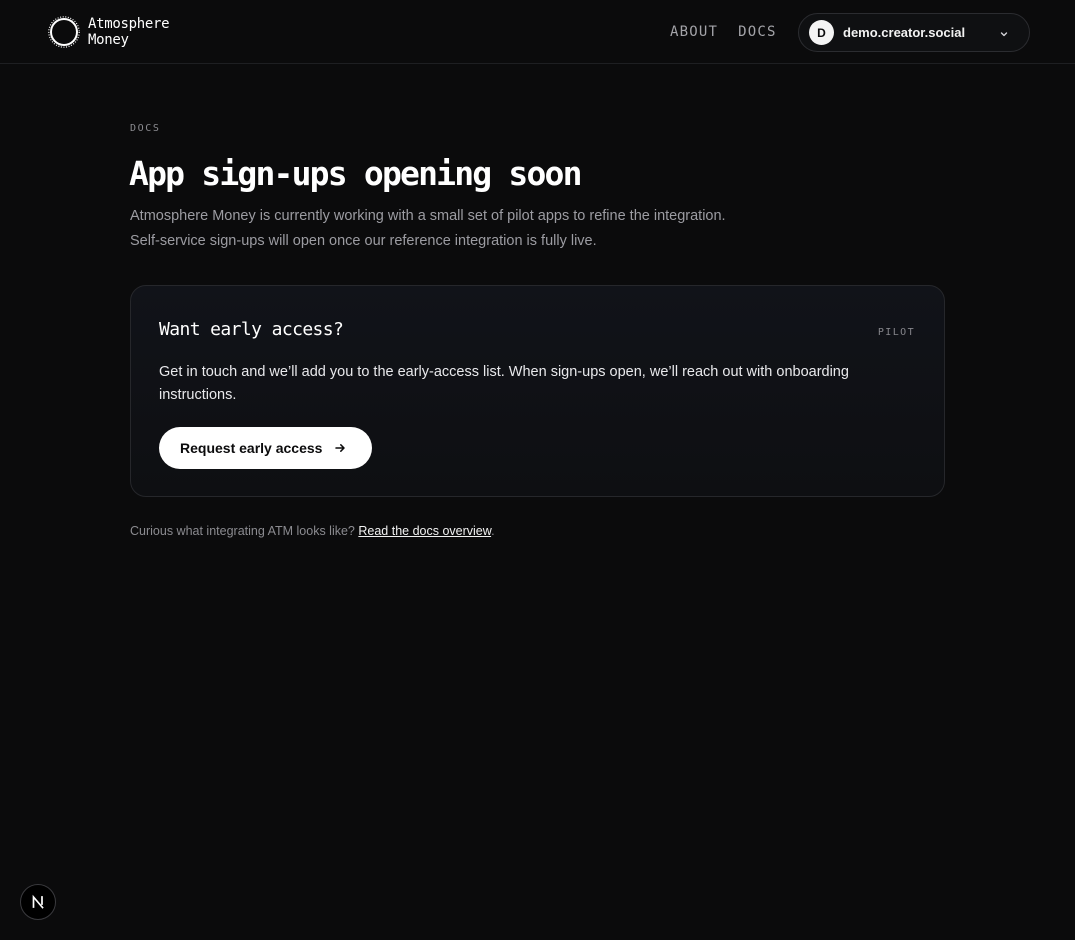 This screenshot has width=1075, height=940. I want to click on chevron-down-icon, so click(1004, 34).